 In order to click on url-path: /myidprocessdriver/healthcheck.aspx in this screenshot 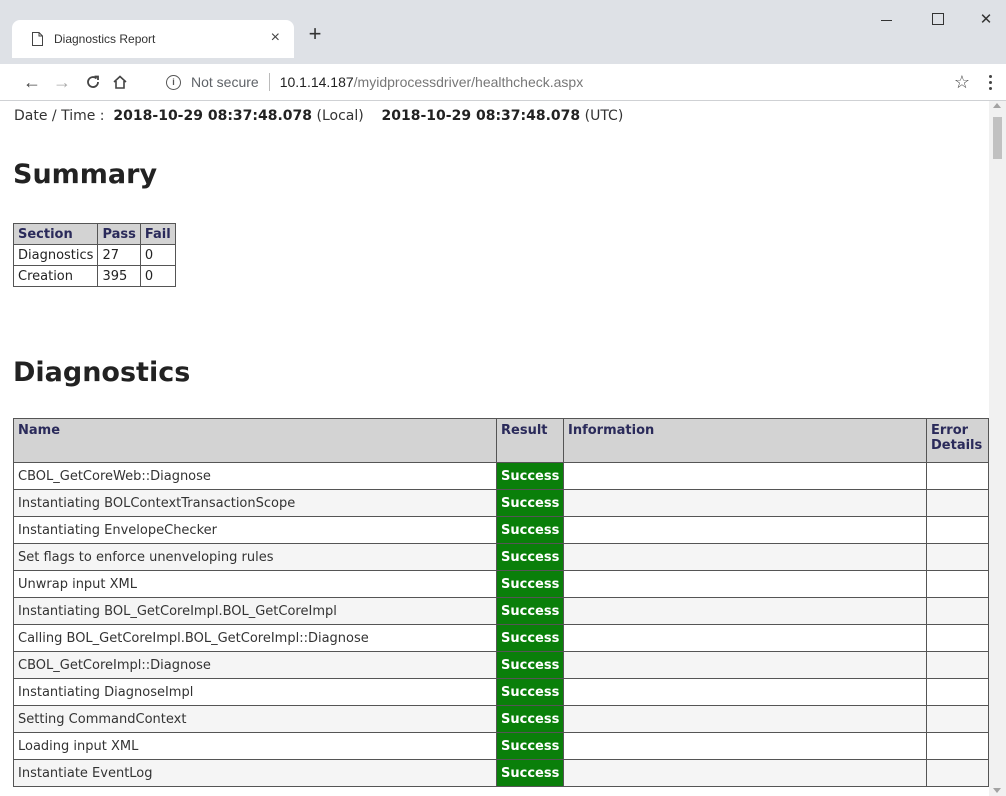, I will do `click(468, 82)`.